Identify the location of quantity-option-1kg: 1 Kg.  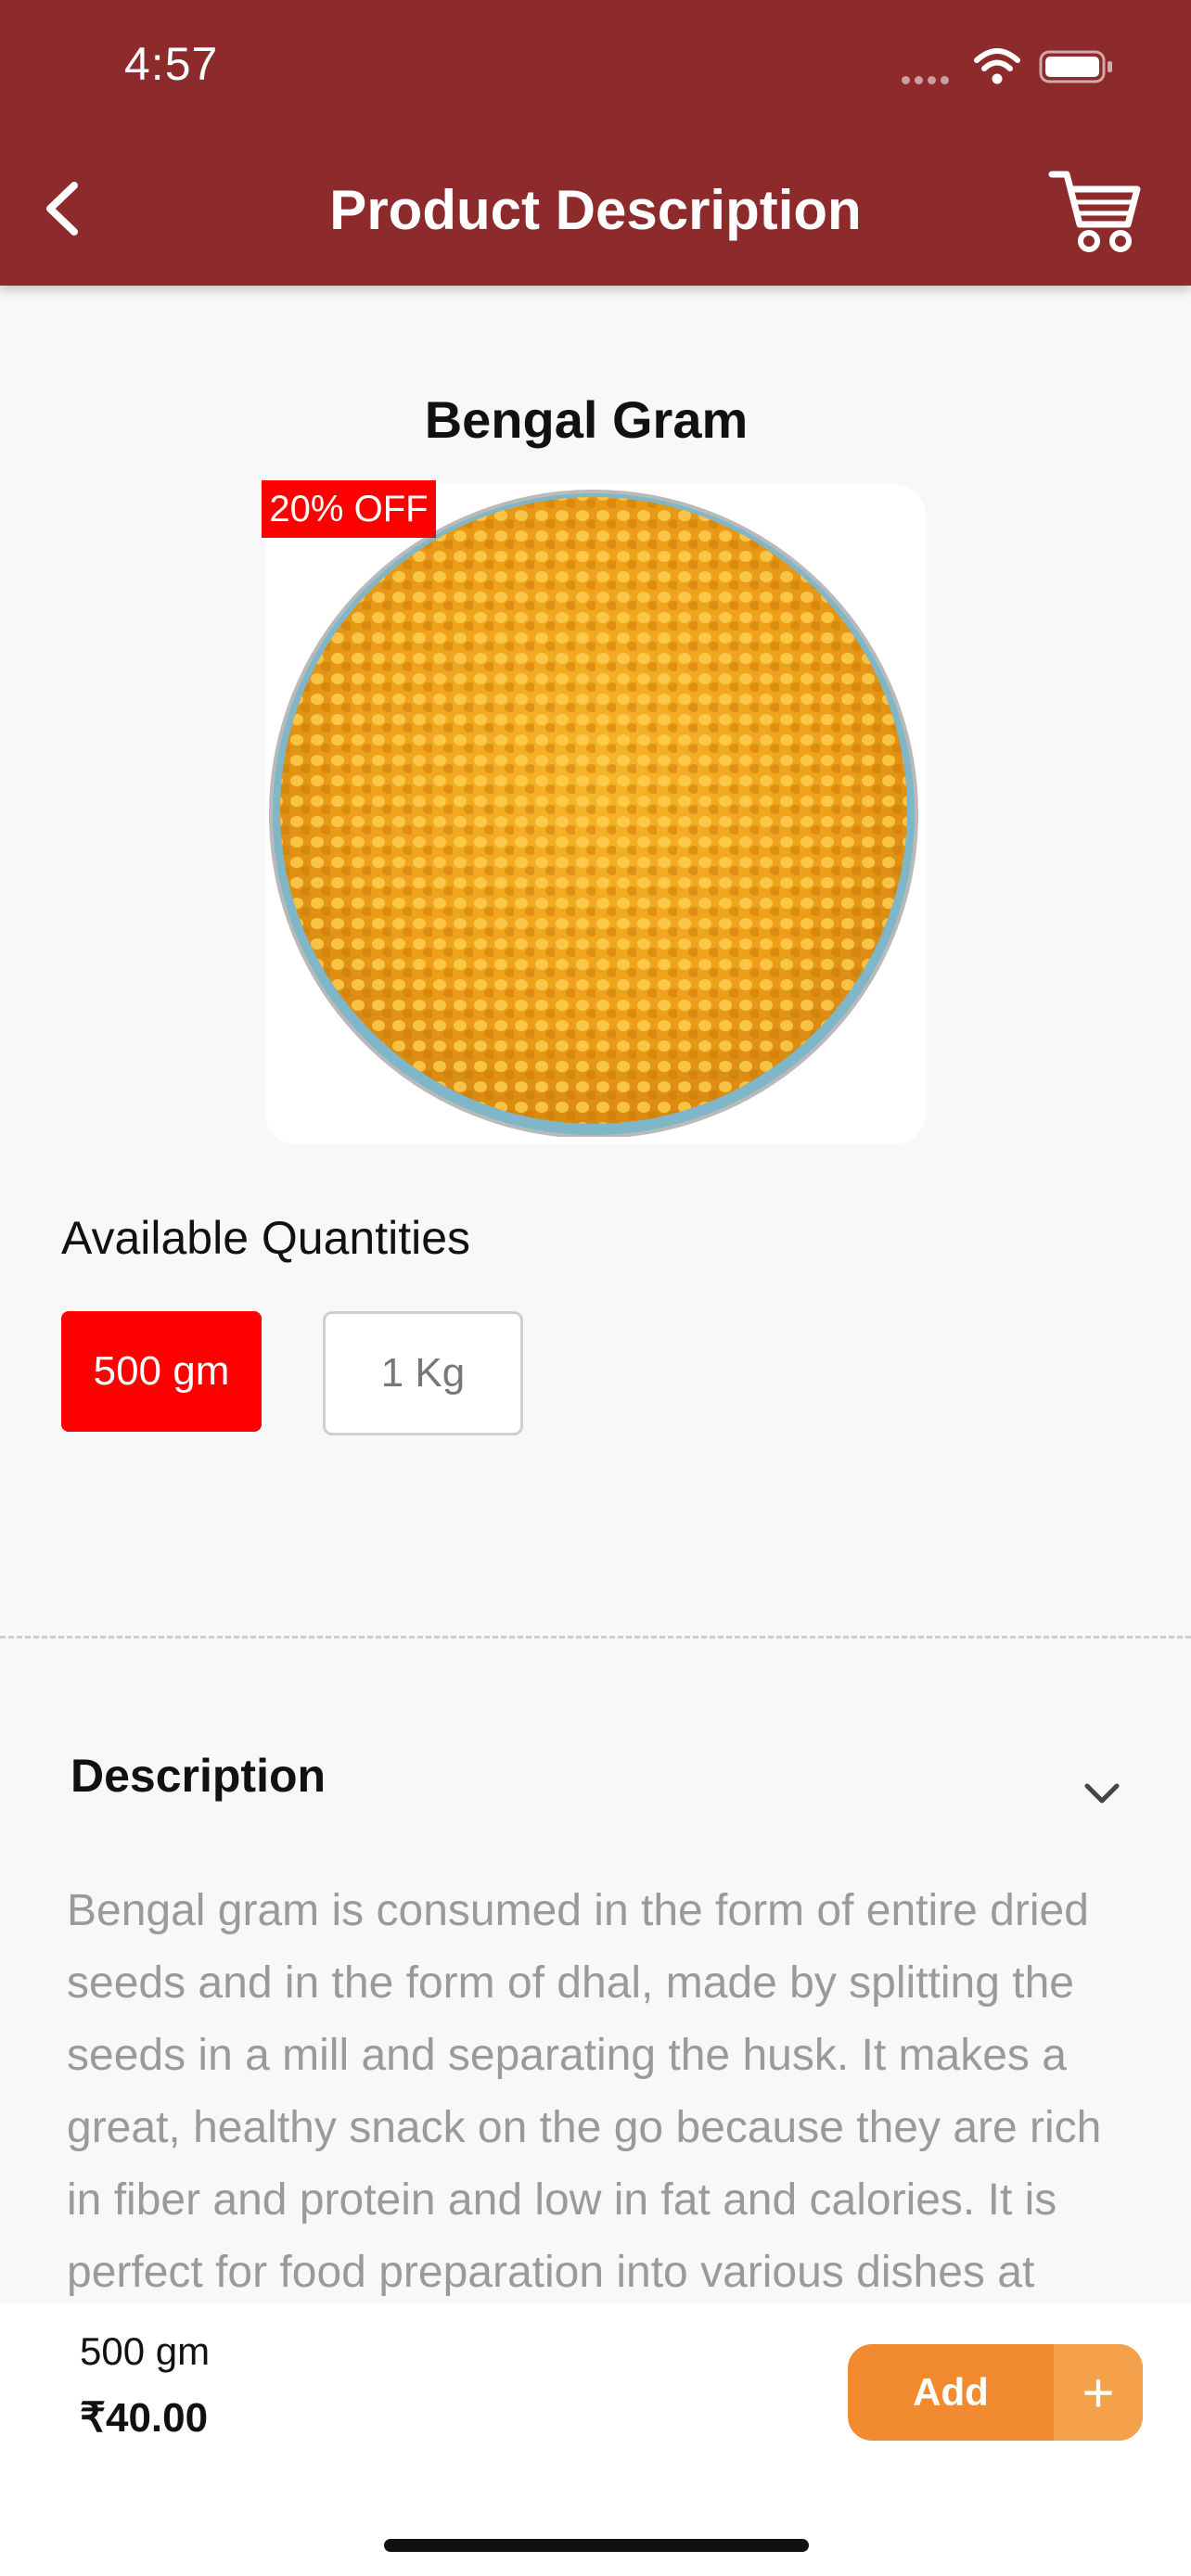
(423, 1373).